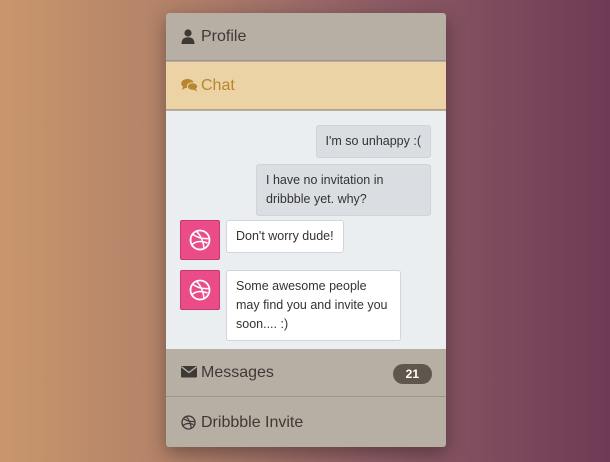 The width and height of the screenshot is (610, 462). Describe the element at coordinates (373, 141) in the screenshot. I see `chat-message-sent: I'm so unhappy :(` at that location.